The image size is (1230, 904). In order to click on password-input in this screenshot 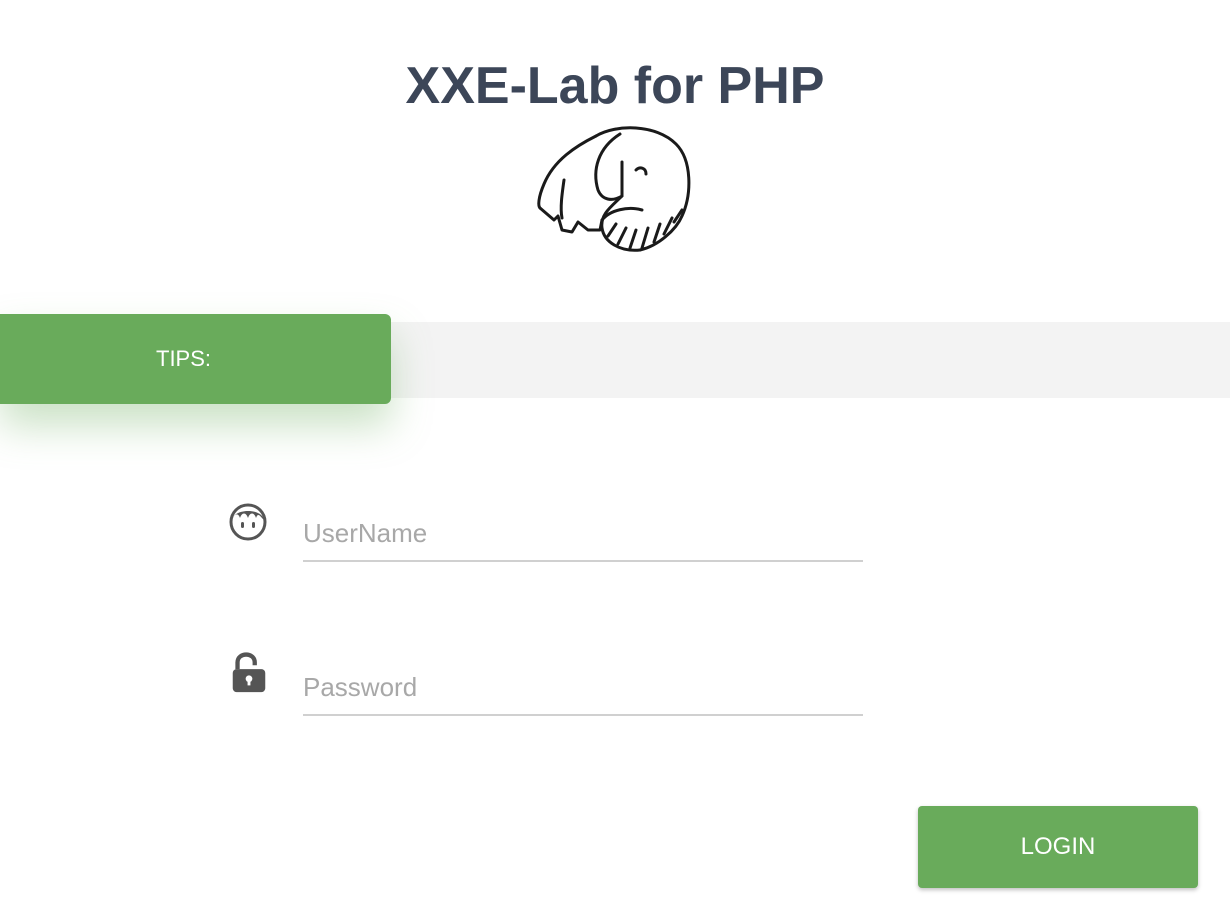, I will do `click(583, 684)`.